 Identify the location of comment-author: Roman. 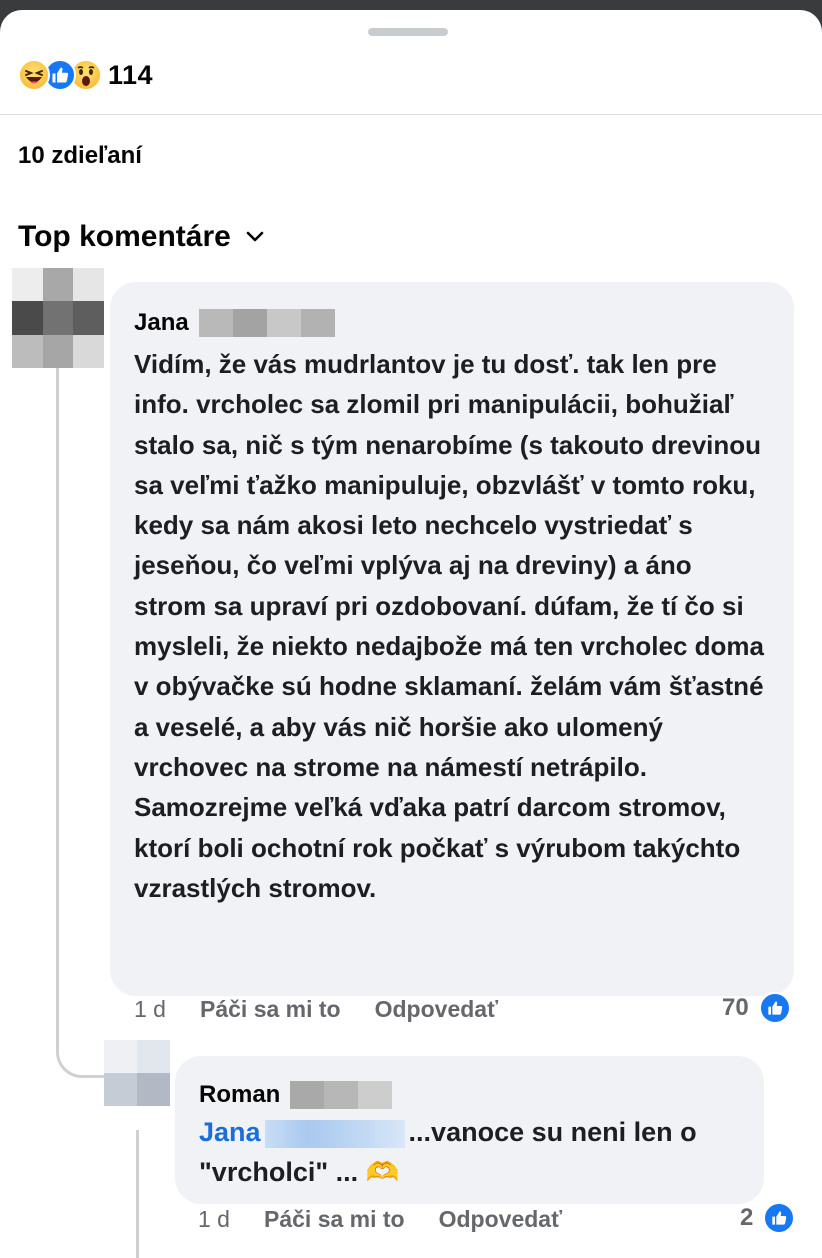
(469, 1095).